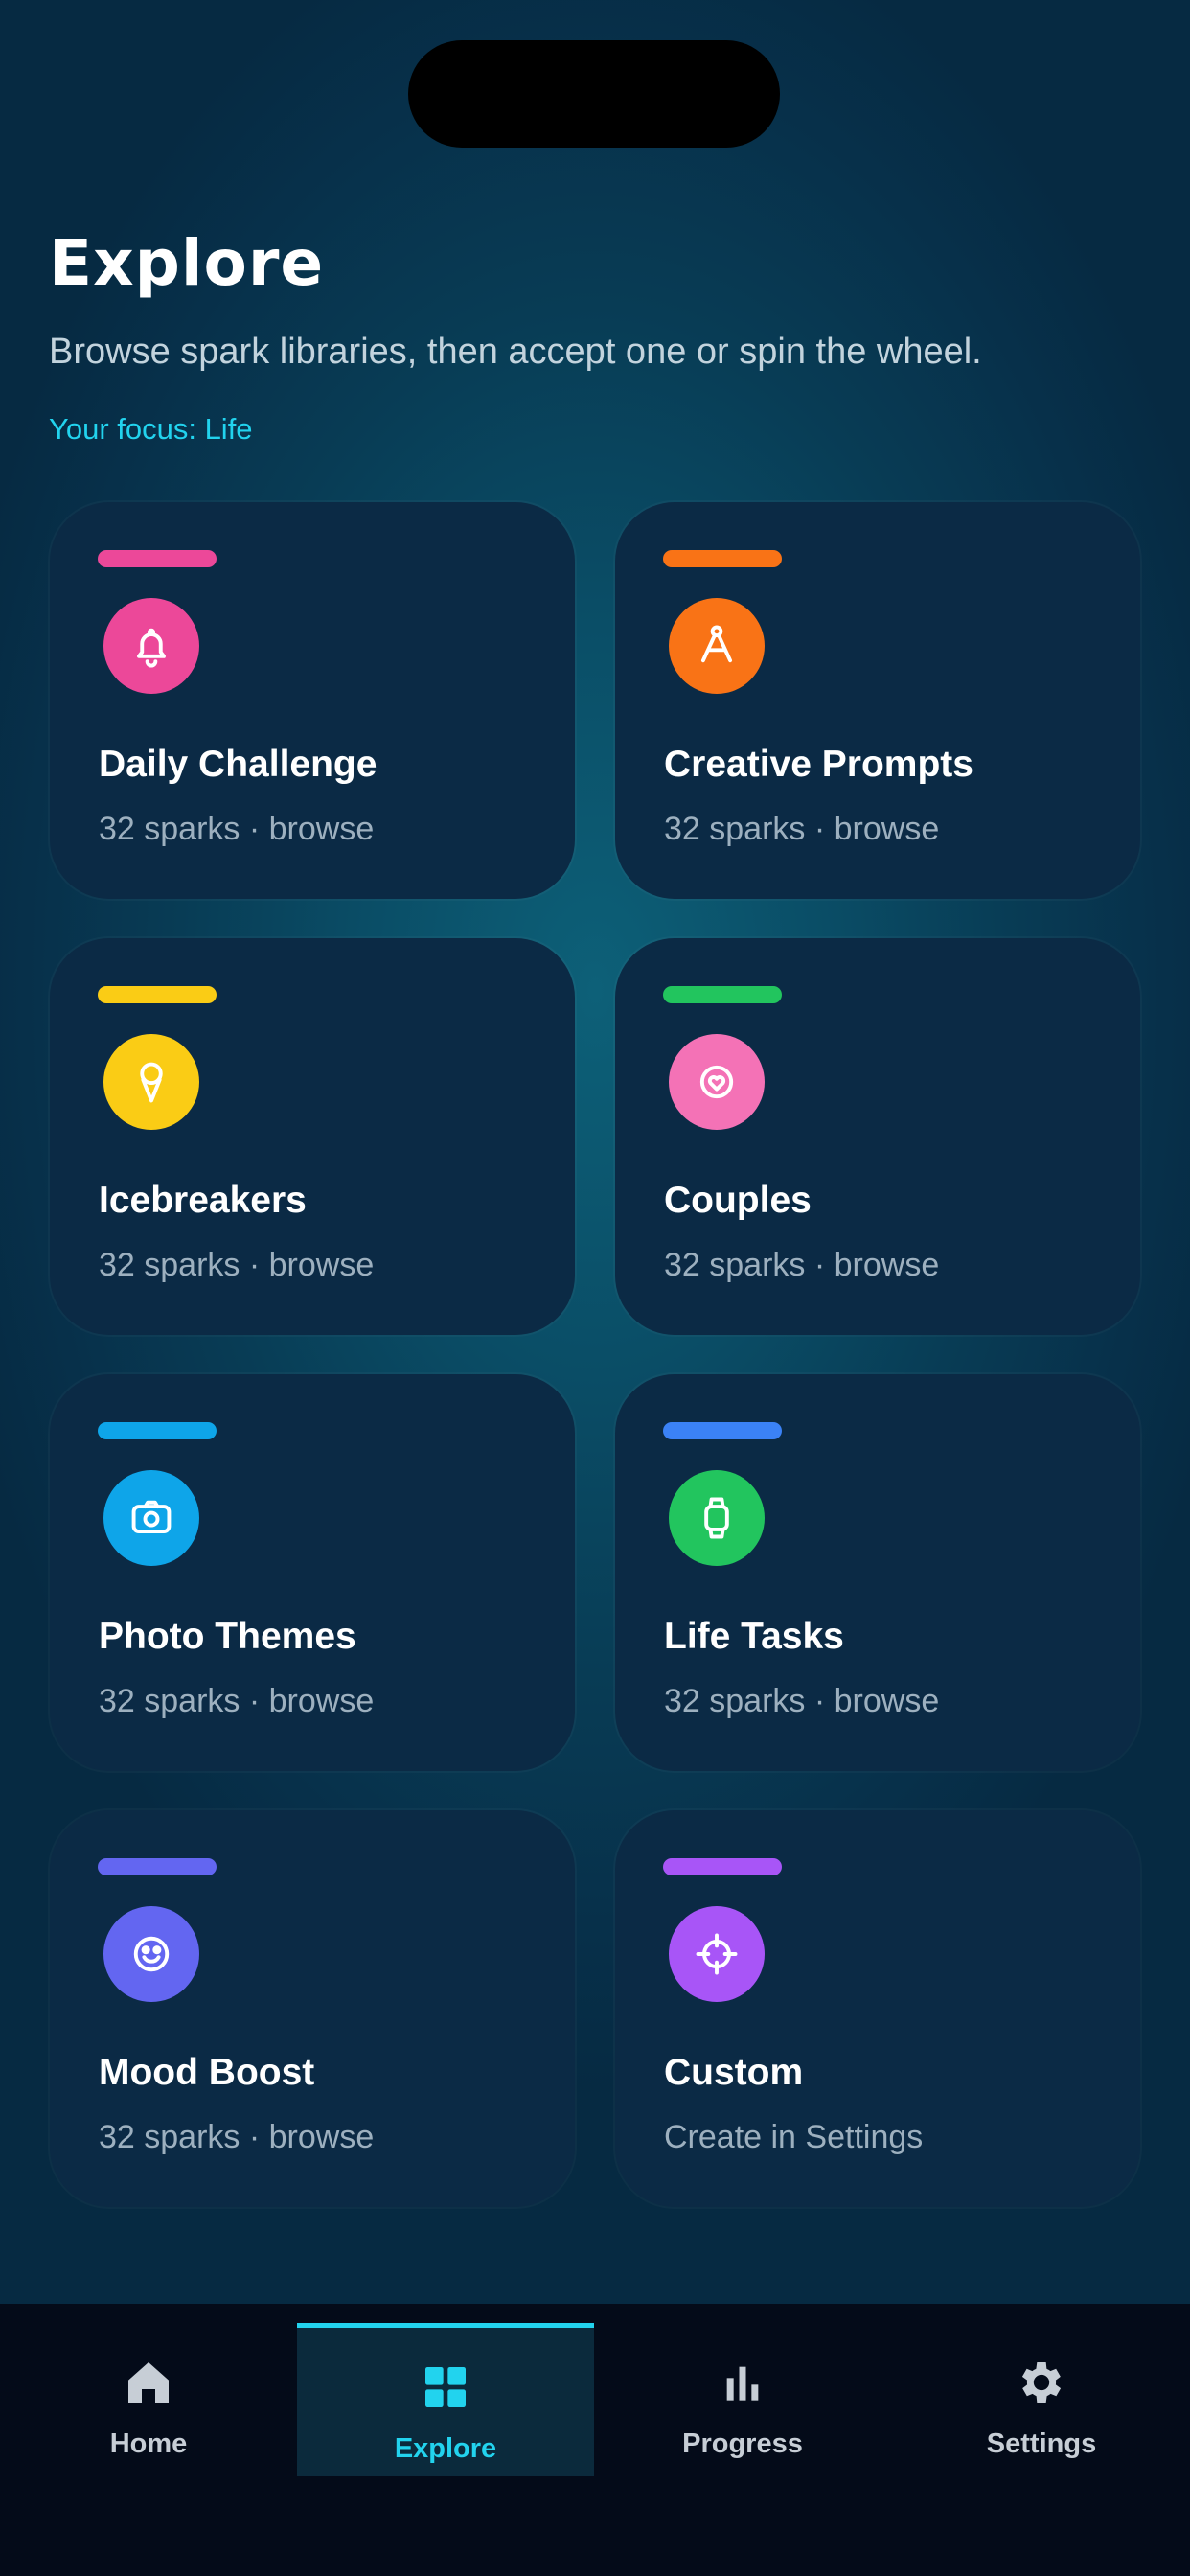 The height and width of the screenshot is (2576, 1190). Describe the element at coordinates (312, 1136) in the screenshot. I see `card-icebreakers: Icebreakers 32 sparks · browse` at that location.